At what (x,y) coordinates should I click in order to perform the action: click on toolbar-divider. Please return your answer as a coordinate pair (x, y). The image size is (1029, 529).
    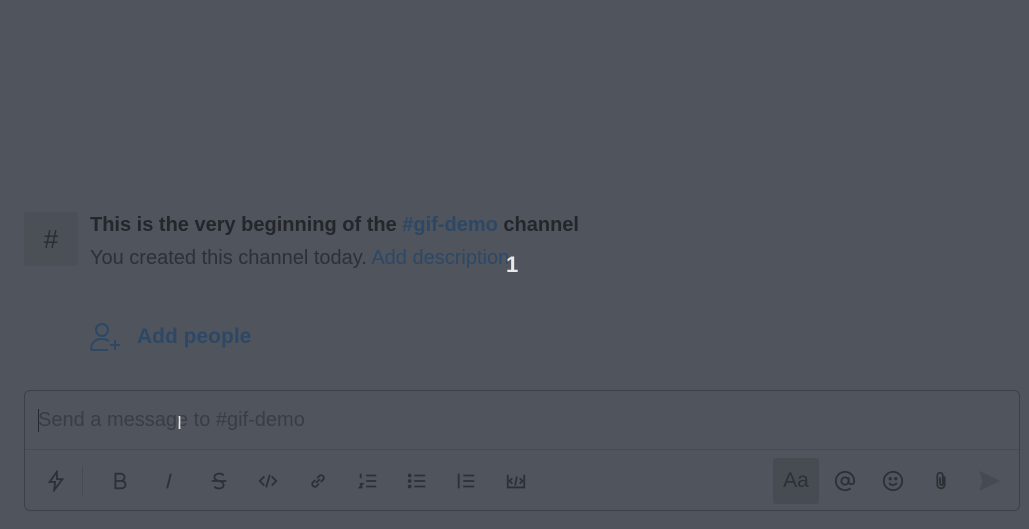
    Looking at the image, I should click on (82, 481).